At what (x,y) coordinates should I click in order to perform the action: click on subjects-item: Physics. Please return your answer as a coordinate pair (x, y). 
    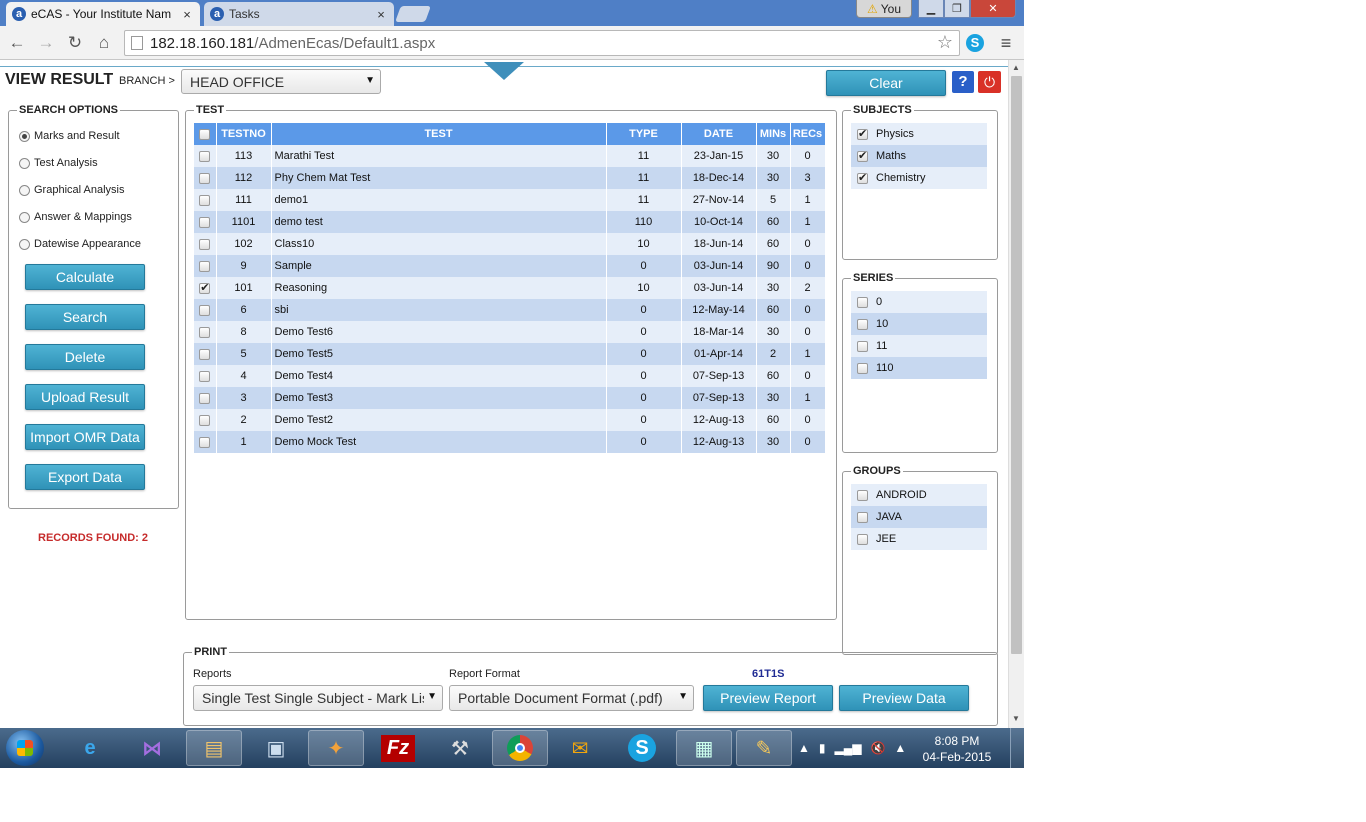
    Looking at the image, I should click on (919, 134).